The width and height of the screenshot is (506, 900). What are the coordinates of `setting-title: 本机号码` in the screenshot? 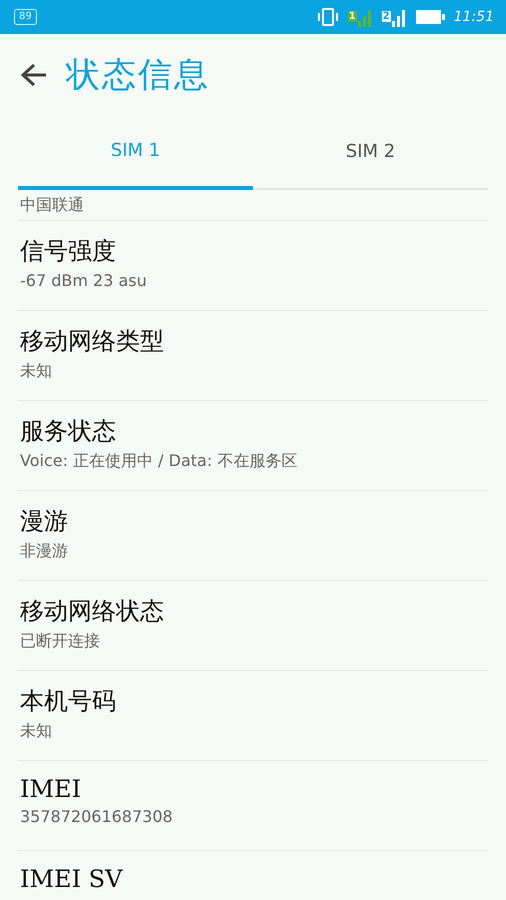 It's located at (68, 701).